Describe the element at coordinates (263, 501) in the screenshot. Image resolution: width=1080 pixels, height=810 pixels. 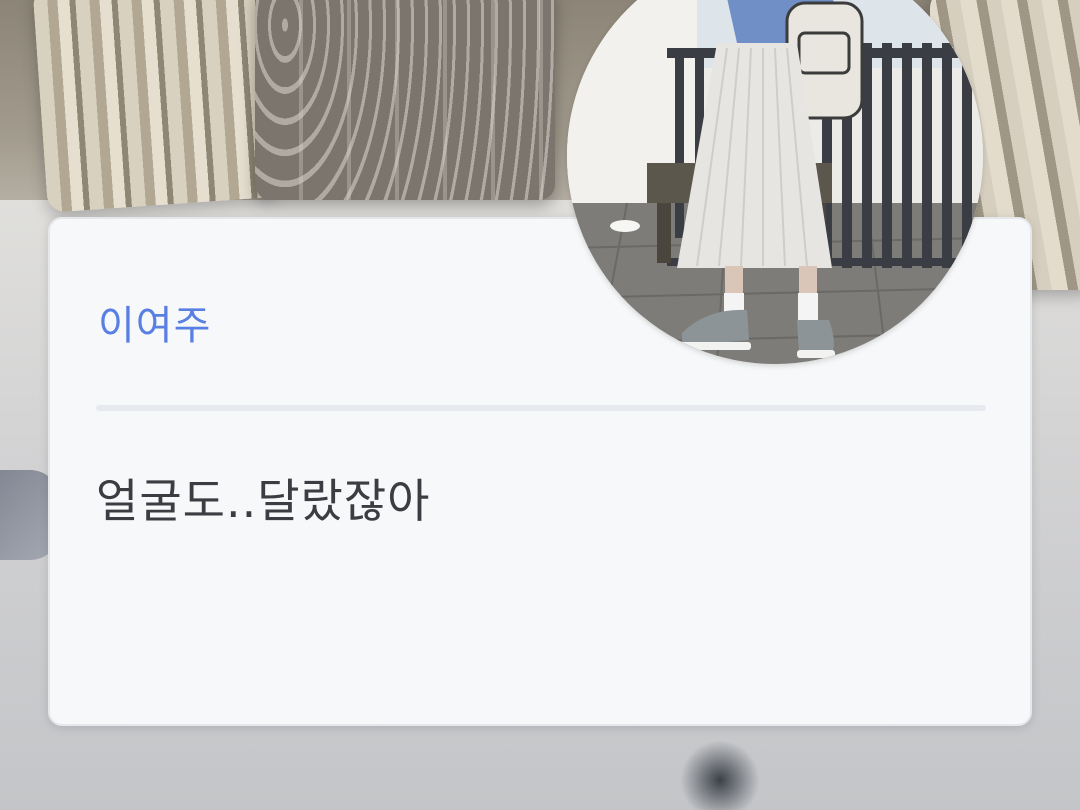
I see `dialog-message: 얼굴도..달랐잖아` at that location.